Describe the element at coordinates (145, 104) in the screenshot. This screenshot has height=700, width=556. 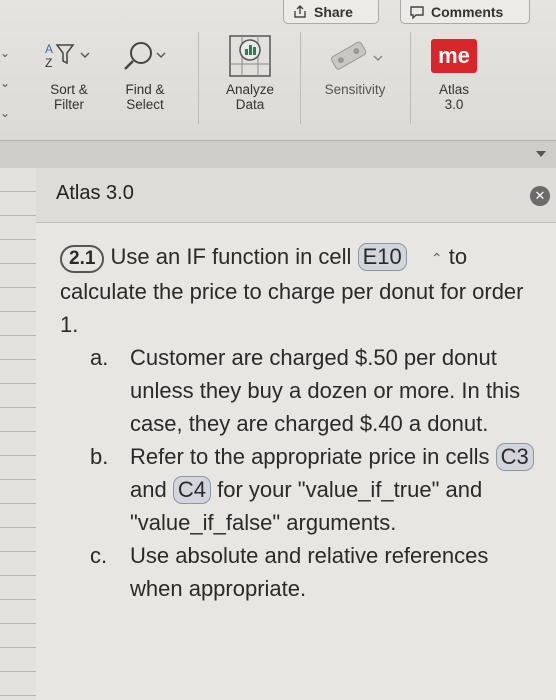
I see `find-select-label-2: Select` at that location.